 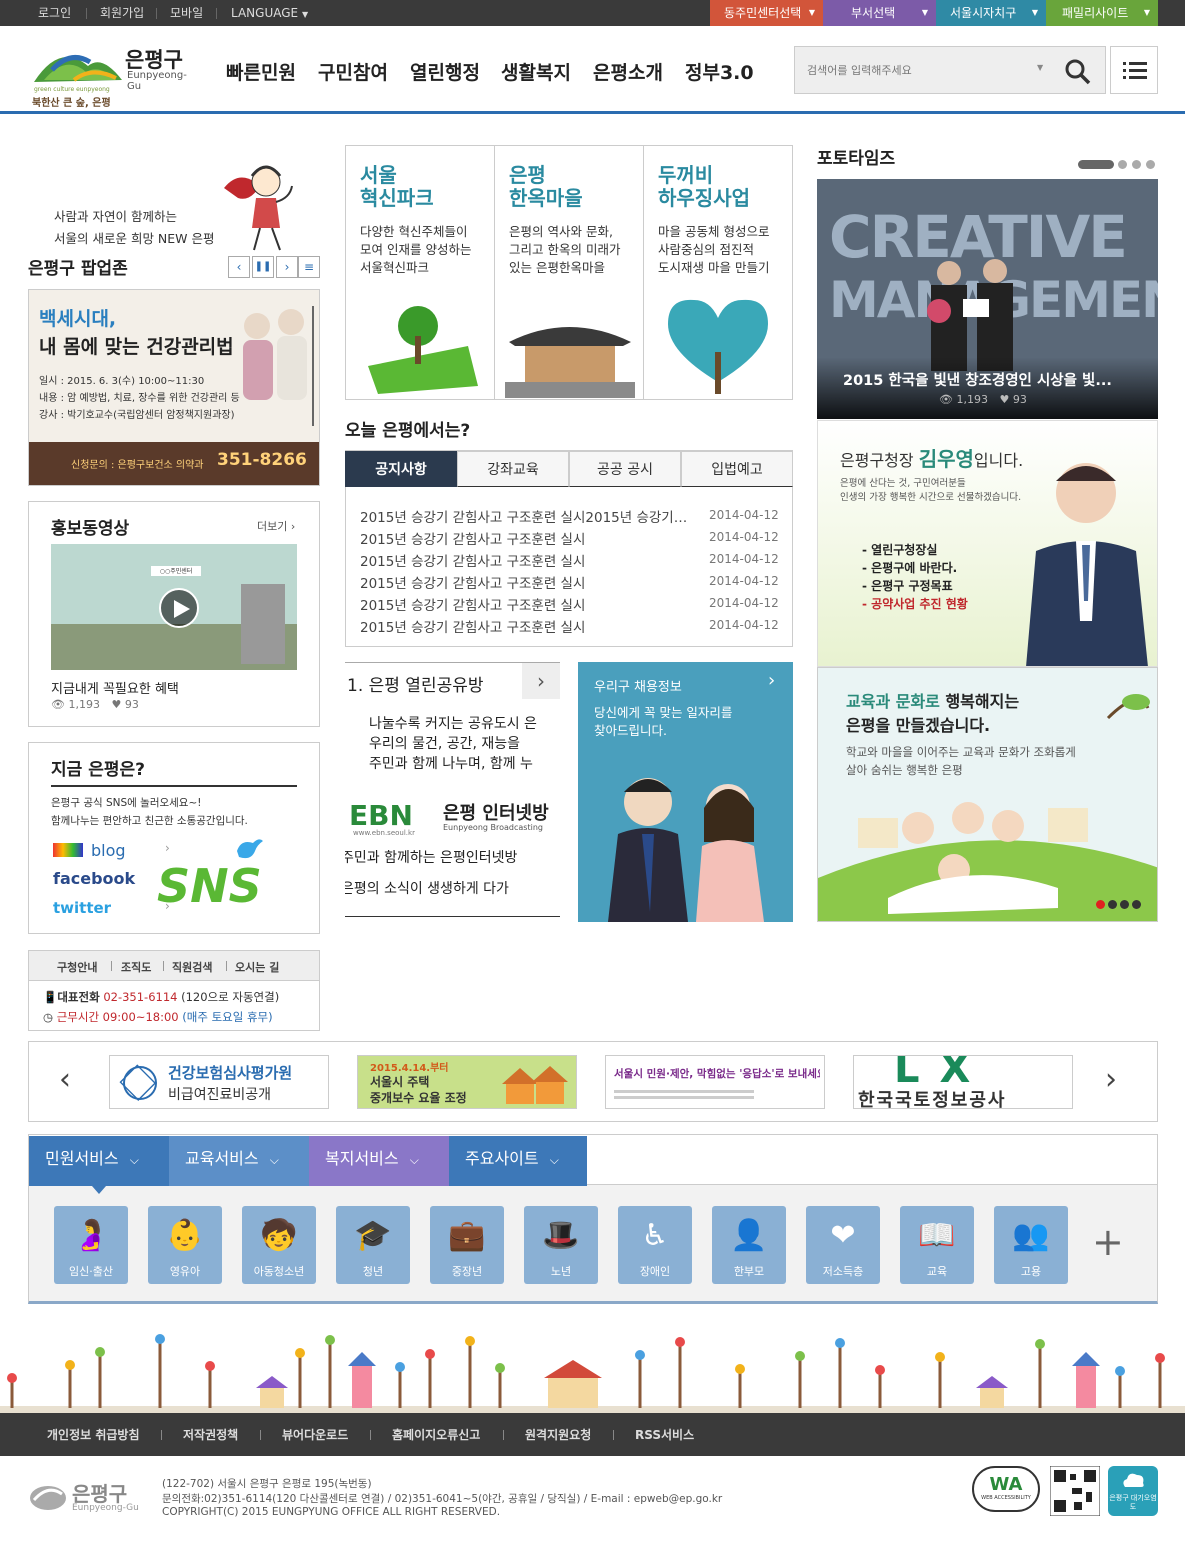 I want to click on tab-notice: 공지사항, so click(x=401, y=469).